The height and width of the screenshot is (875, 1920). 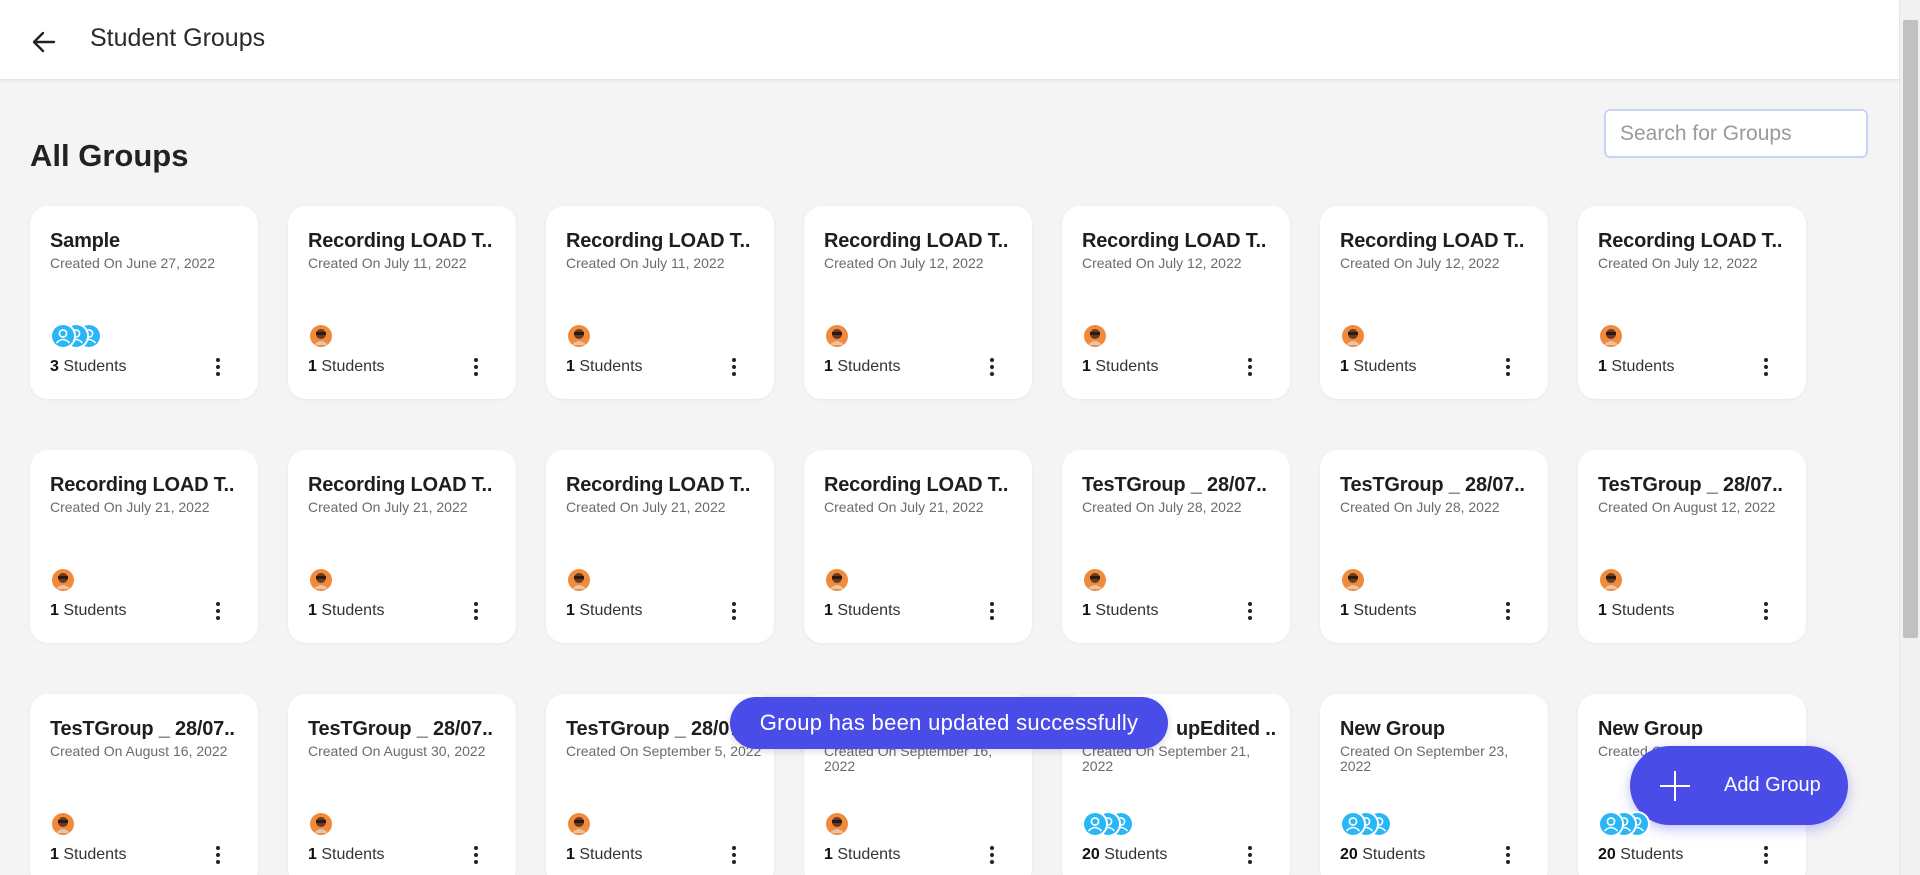 I want to click on student-count-number: 20, so click(x=1607, y=854).